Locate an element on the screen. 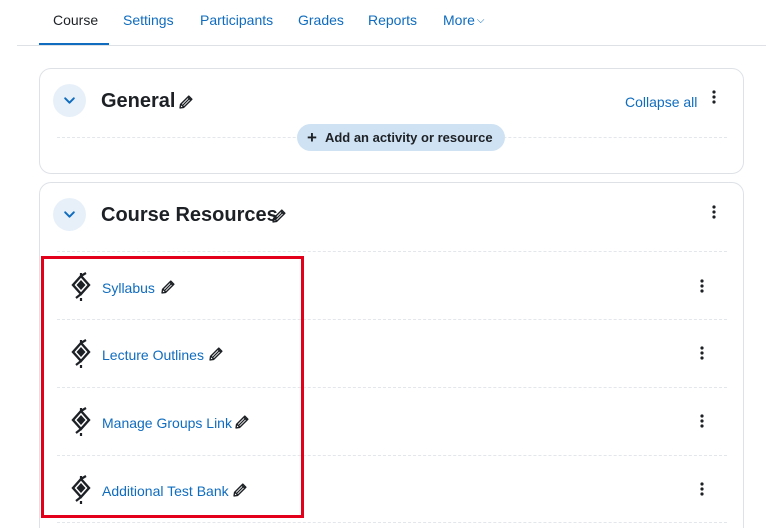 This screenshot has width=772, height=528. section-resources-menu-kebab-icon is located at coordinates (714, 212).